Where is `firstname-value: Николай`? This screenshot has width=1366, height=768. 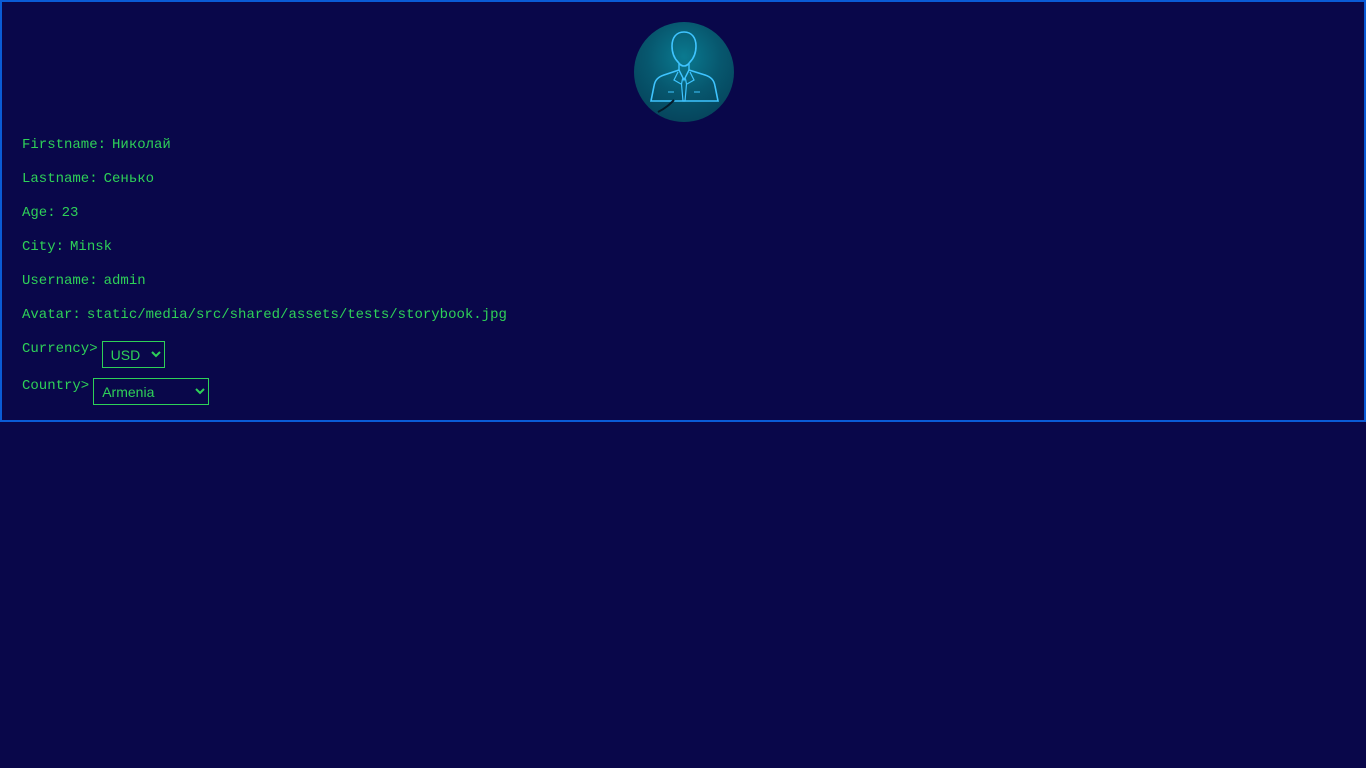 firstname-value: Николай is located at coordinates (141, 145).